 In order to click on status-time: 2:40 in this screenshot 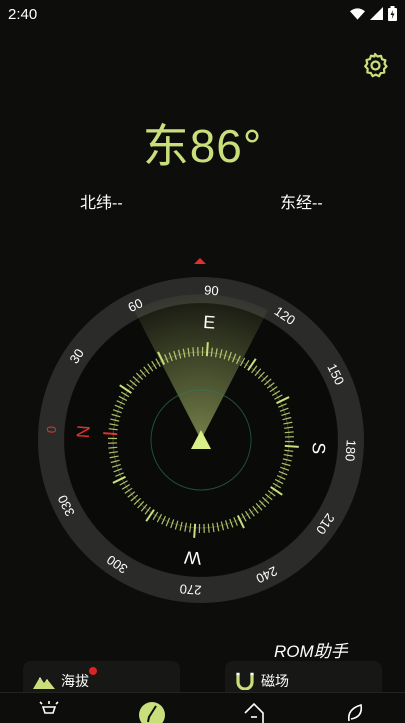, I will do `click(22, 14)`.